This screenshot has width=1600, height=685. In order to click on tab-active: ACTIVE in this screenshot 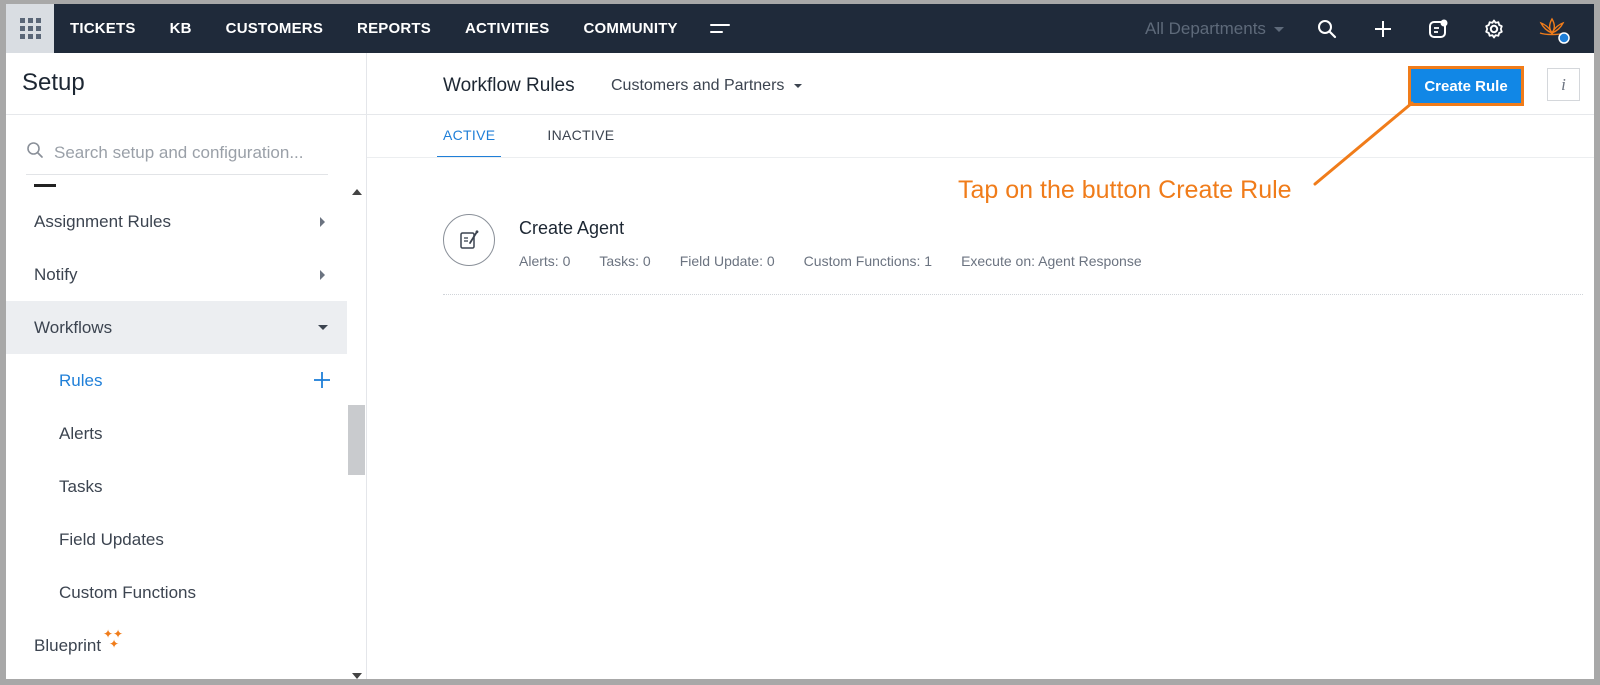, I will do `click(469, 136)`.